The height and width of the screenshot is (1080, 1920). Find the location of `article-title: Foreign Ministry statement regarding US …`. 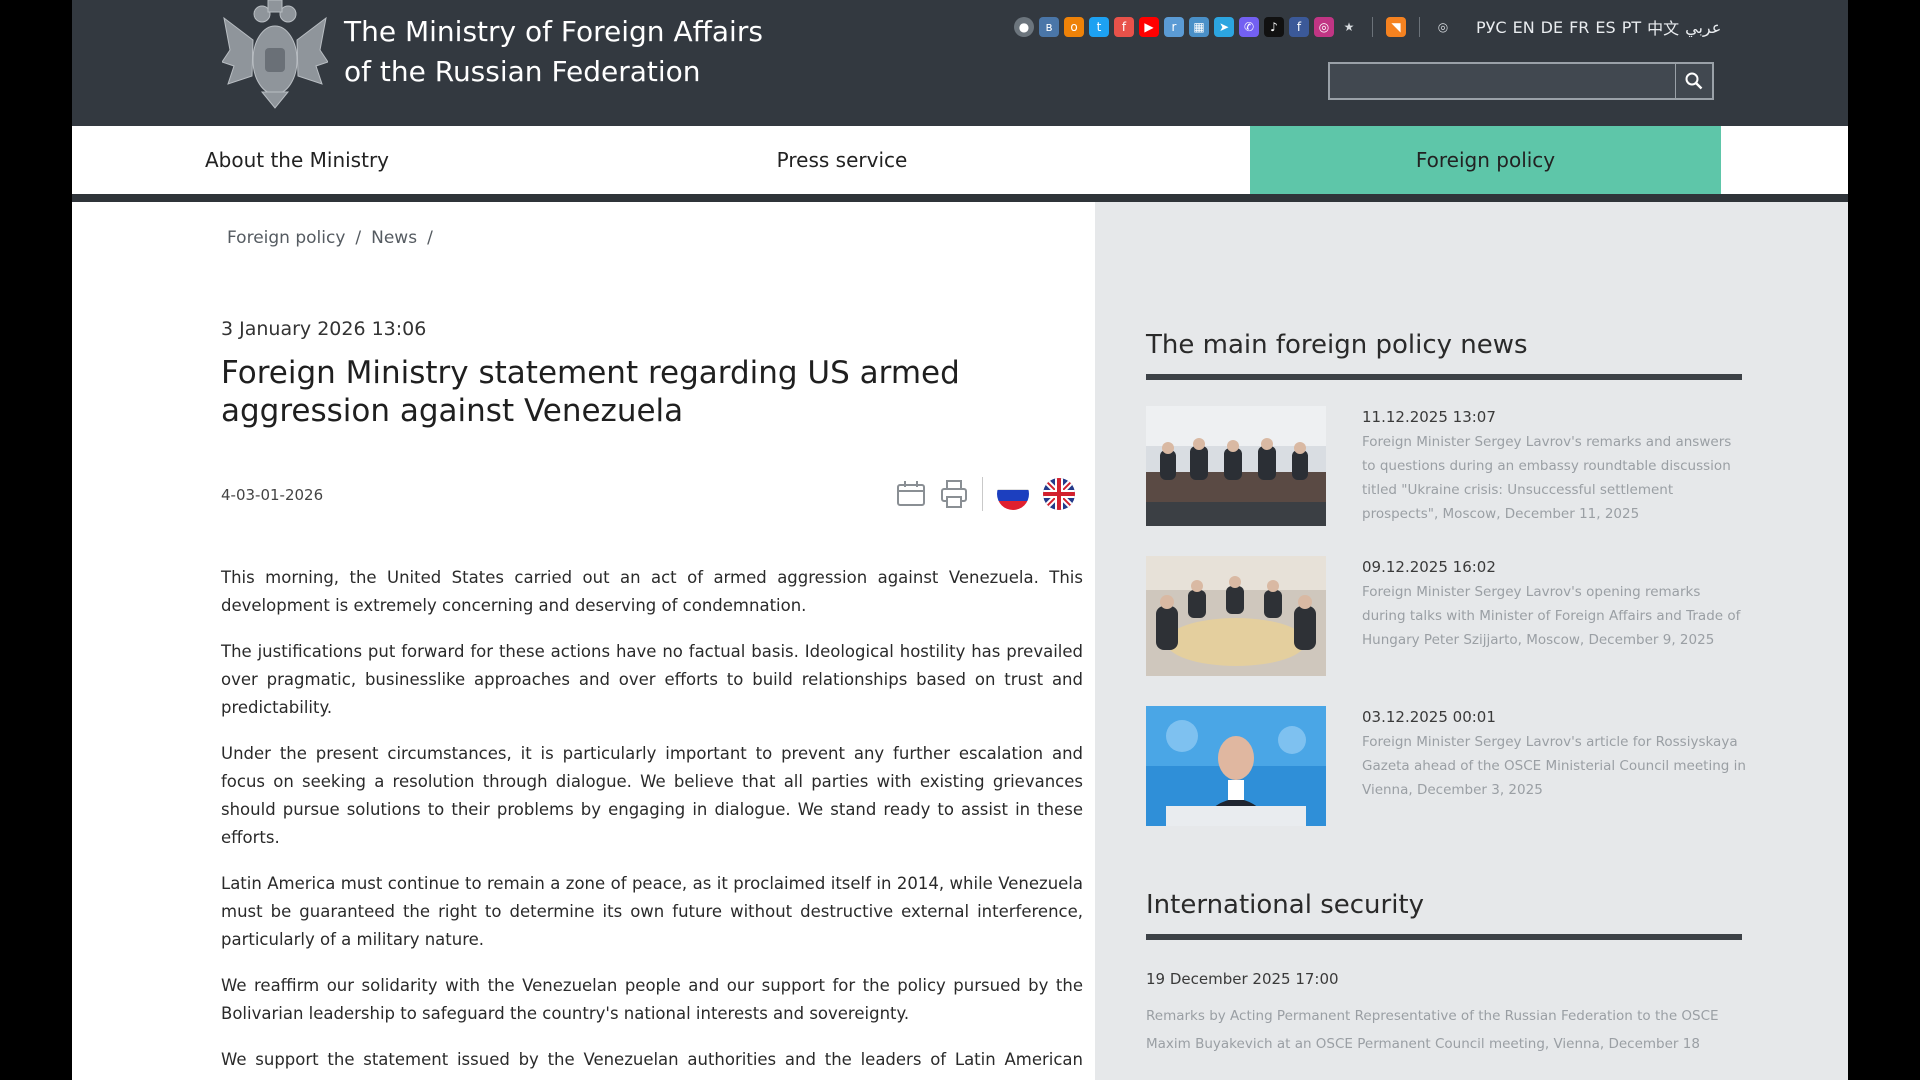

article-title: Foreign Ministry statement regarding US … is located at coordinates (590, 392).